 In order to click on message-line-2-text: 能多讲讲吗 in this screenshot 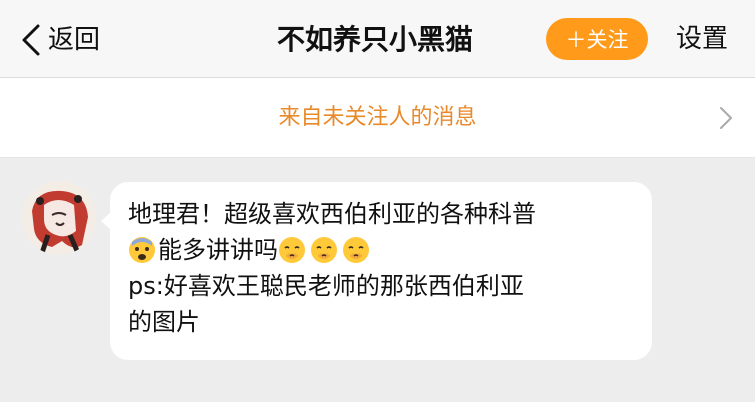, I will do `click(218, 250)`.